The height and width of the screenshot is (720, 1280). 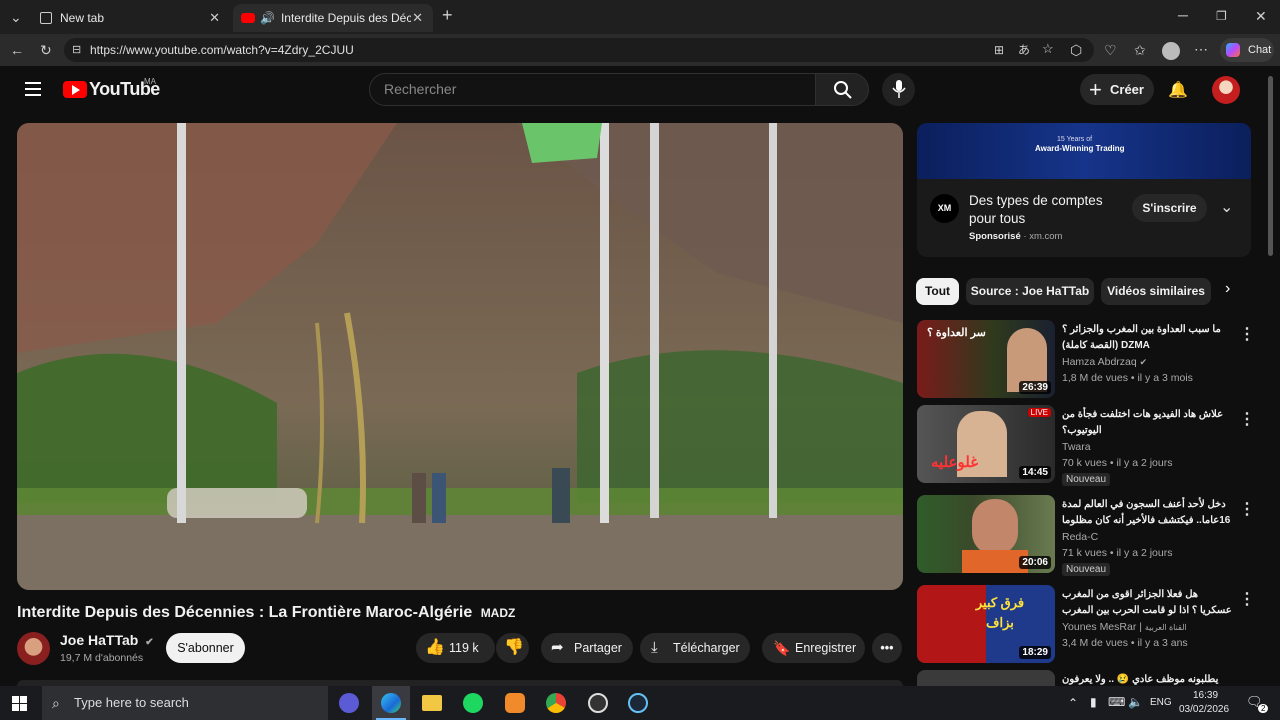 I want to click on ad-expand-chevron-icon: ⌄, so click(x=1226, y=207).